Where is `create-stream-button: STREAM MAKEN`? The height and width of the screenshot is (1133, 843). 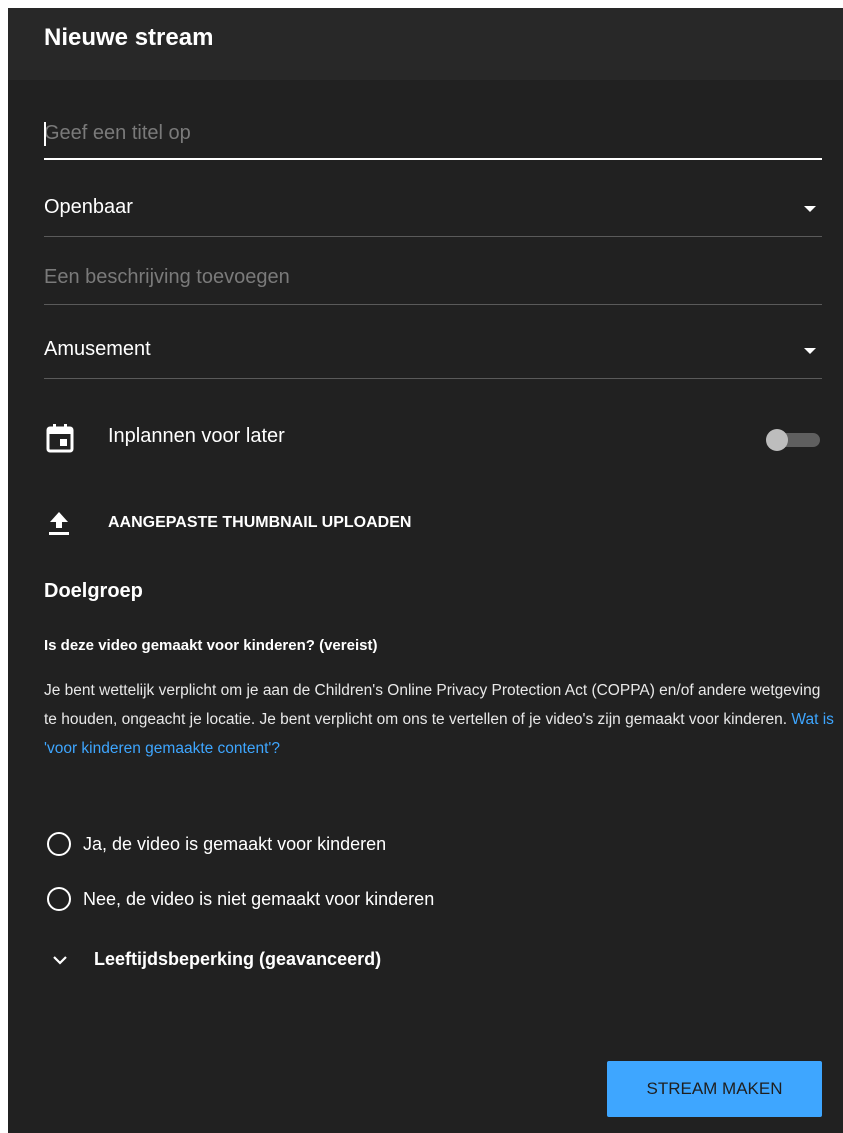
create-stream-button: STREAM MAKEN is located at coordinates (714, 1089).